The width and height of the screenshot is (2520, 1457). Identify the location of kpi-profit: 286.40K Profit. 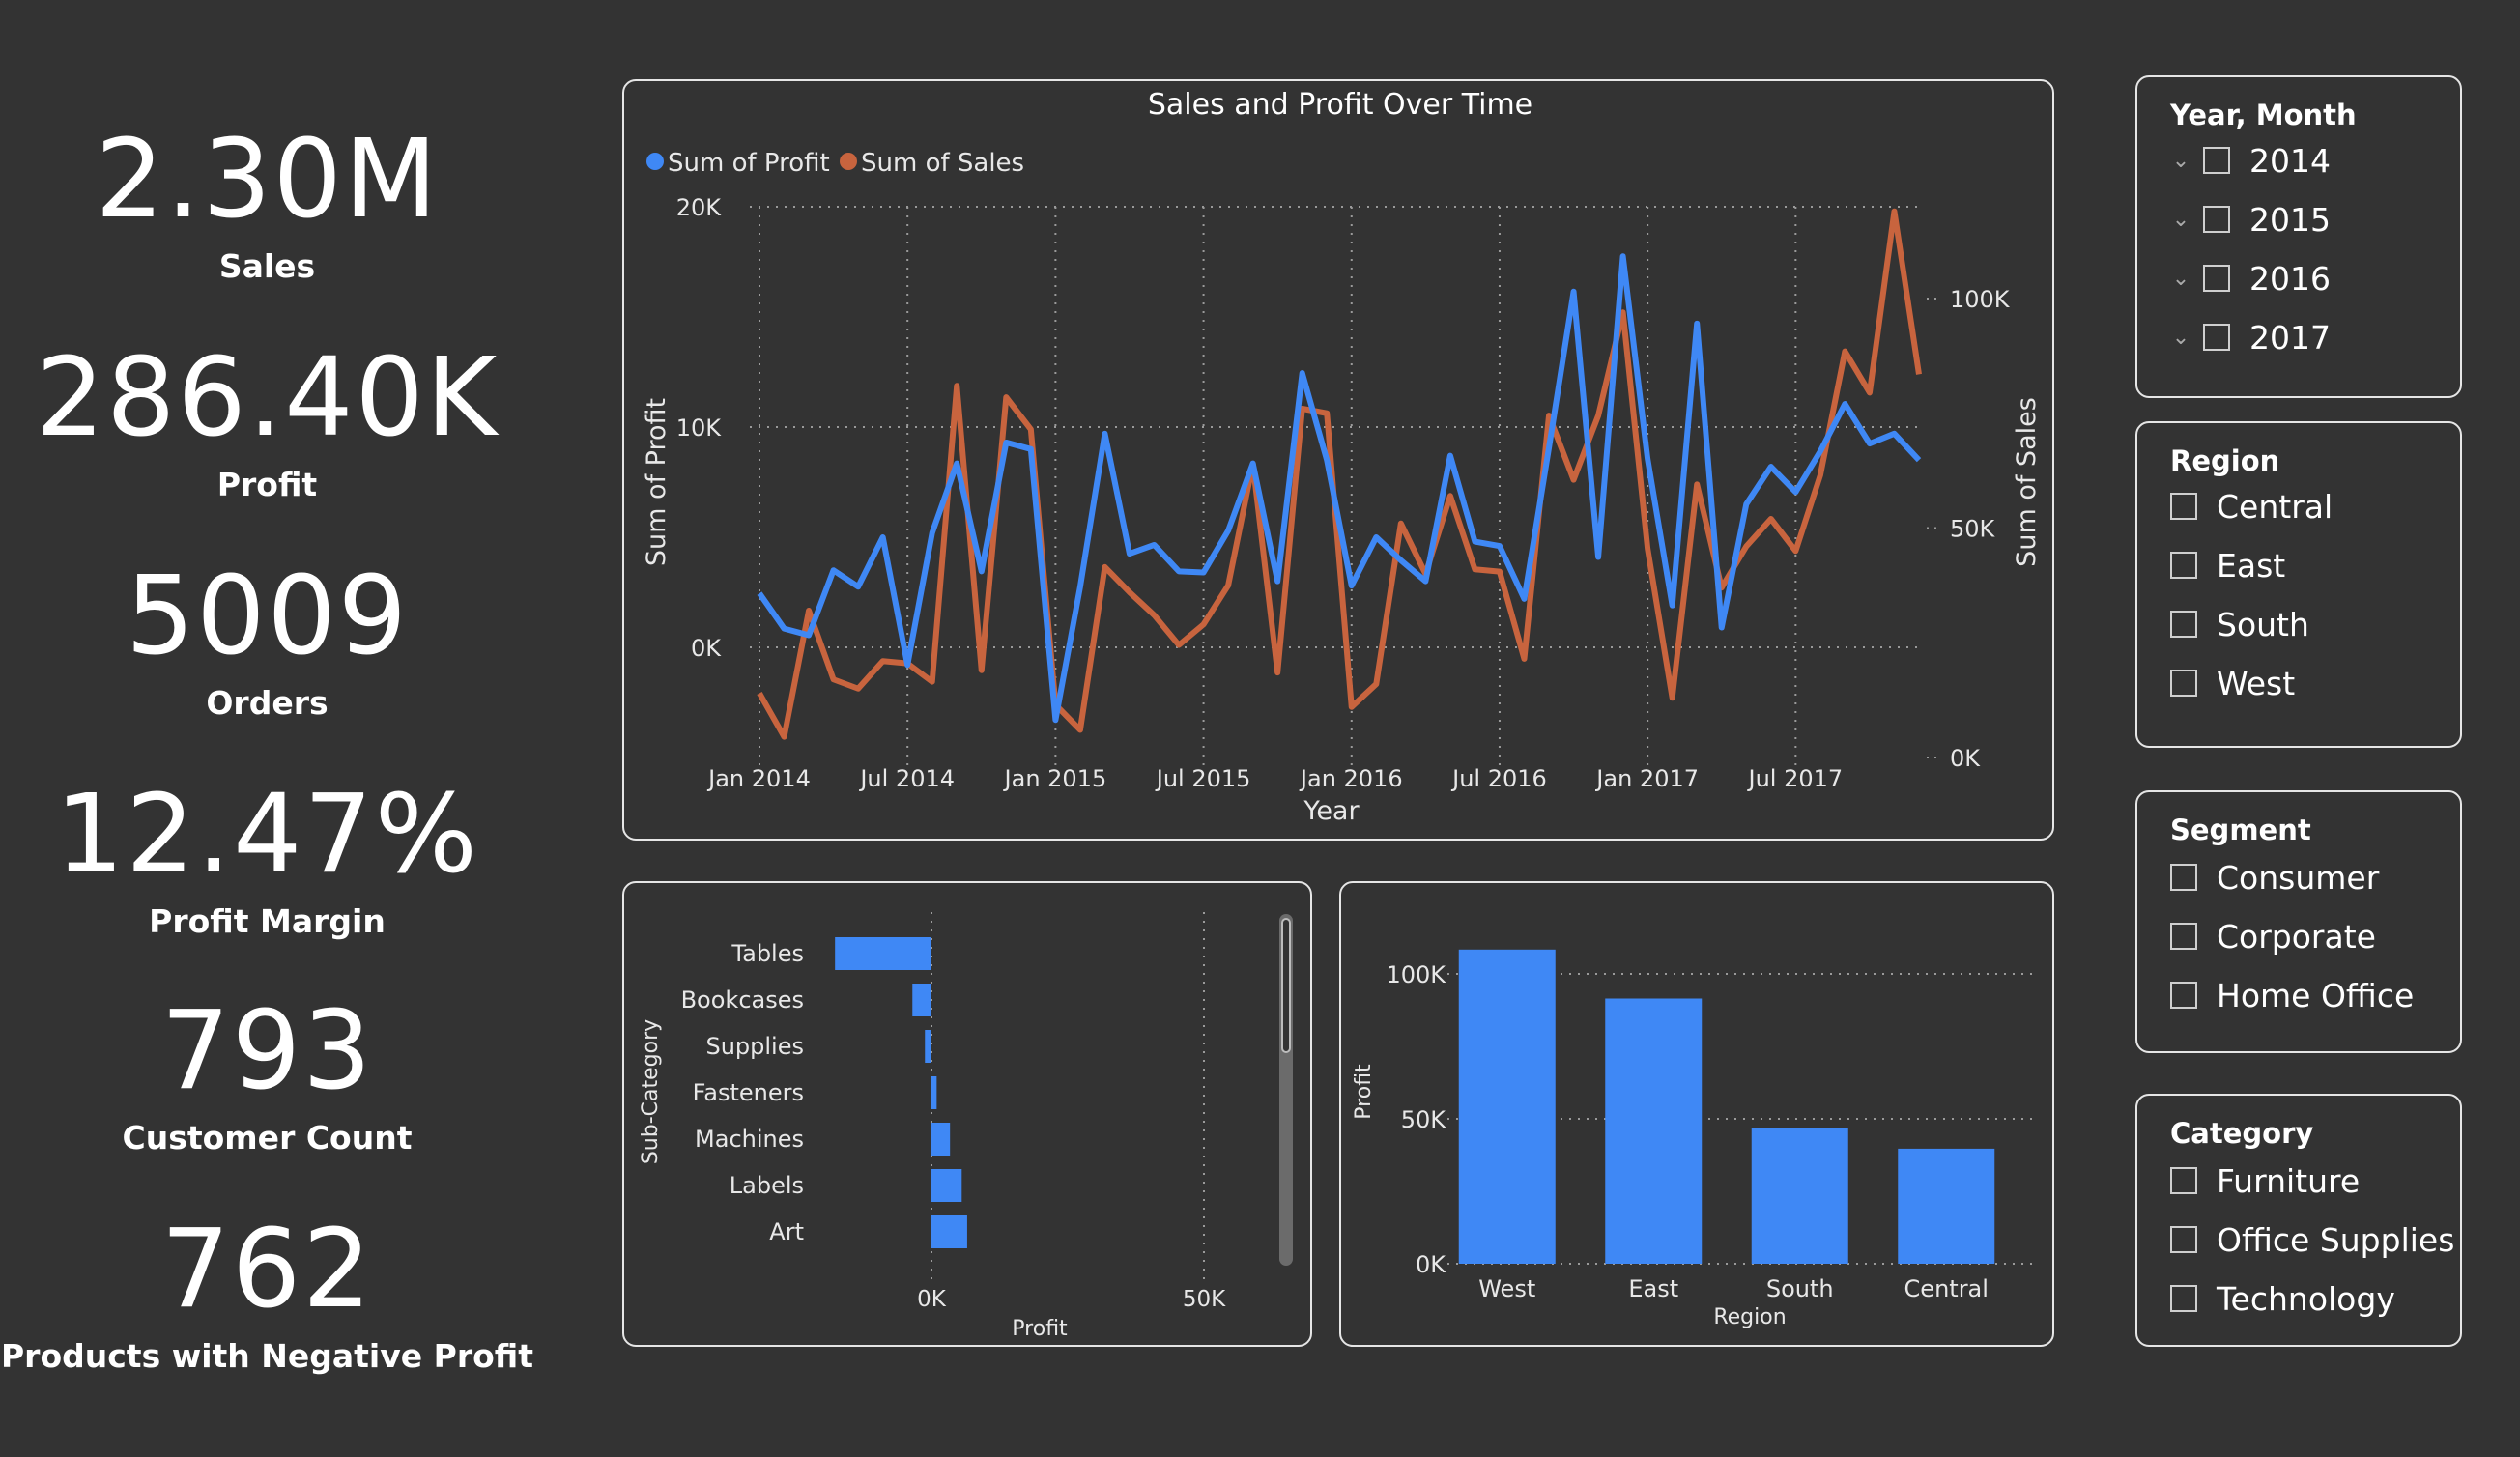
(267, 423).